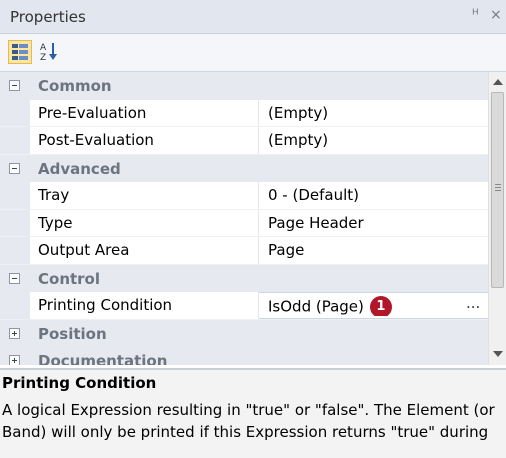 The height and width of the screenshot is (458, 506). What do you see at coordinates (496, 15) in the screenshot?
I see `close-icon: ×` at bounding box center [496, 15].